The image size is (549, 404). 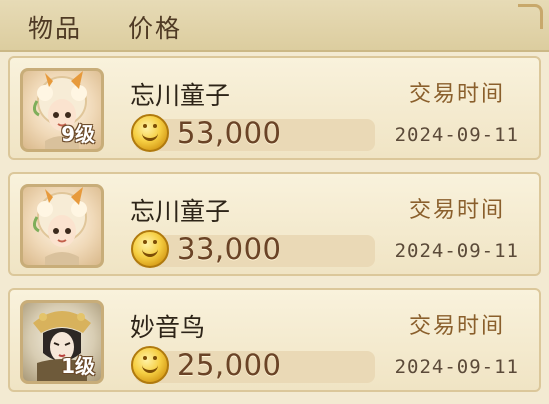 I want to click on wangchuan-tongzi-portrait-icon, so click(x=59, y=226).